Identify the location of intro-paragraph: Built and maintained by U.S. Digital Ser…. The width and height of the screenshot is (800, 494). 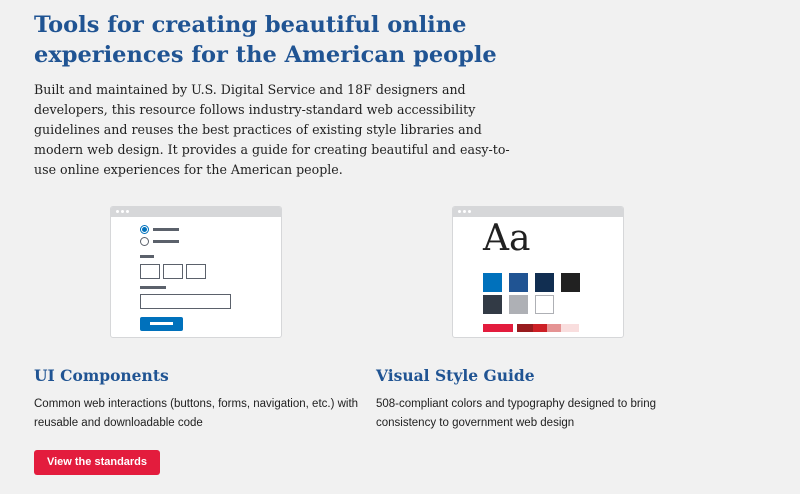
(272, 129).